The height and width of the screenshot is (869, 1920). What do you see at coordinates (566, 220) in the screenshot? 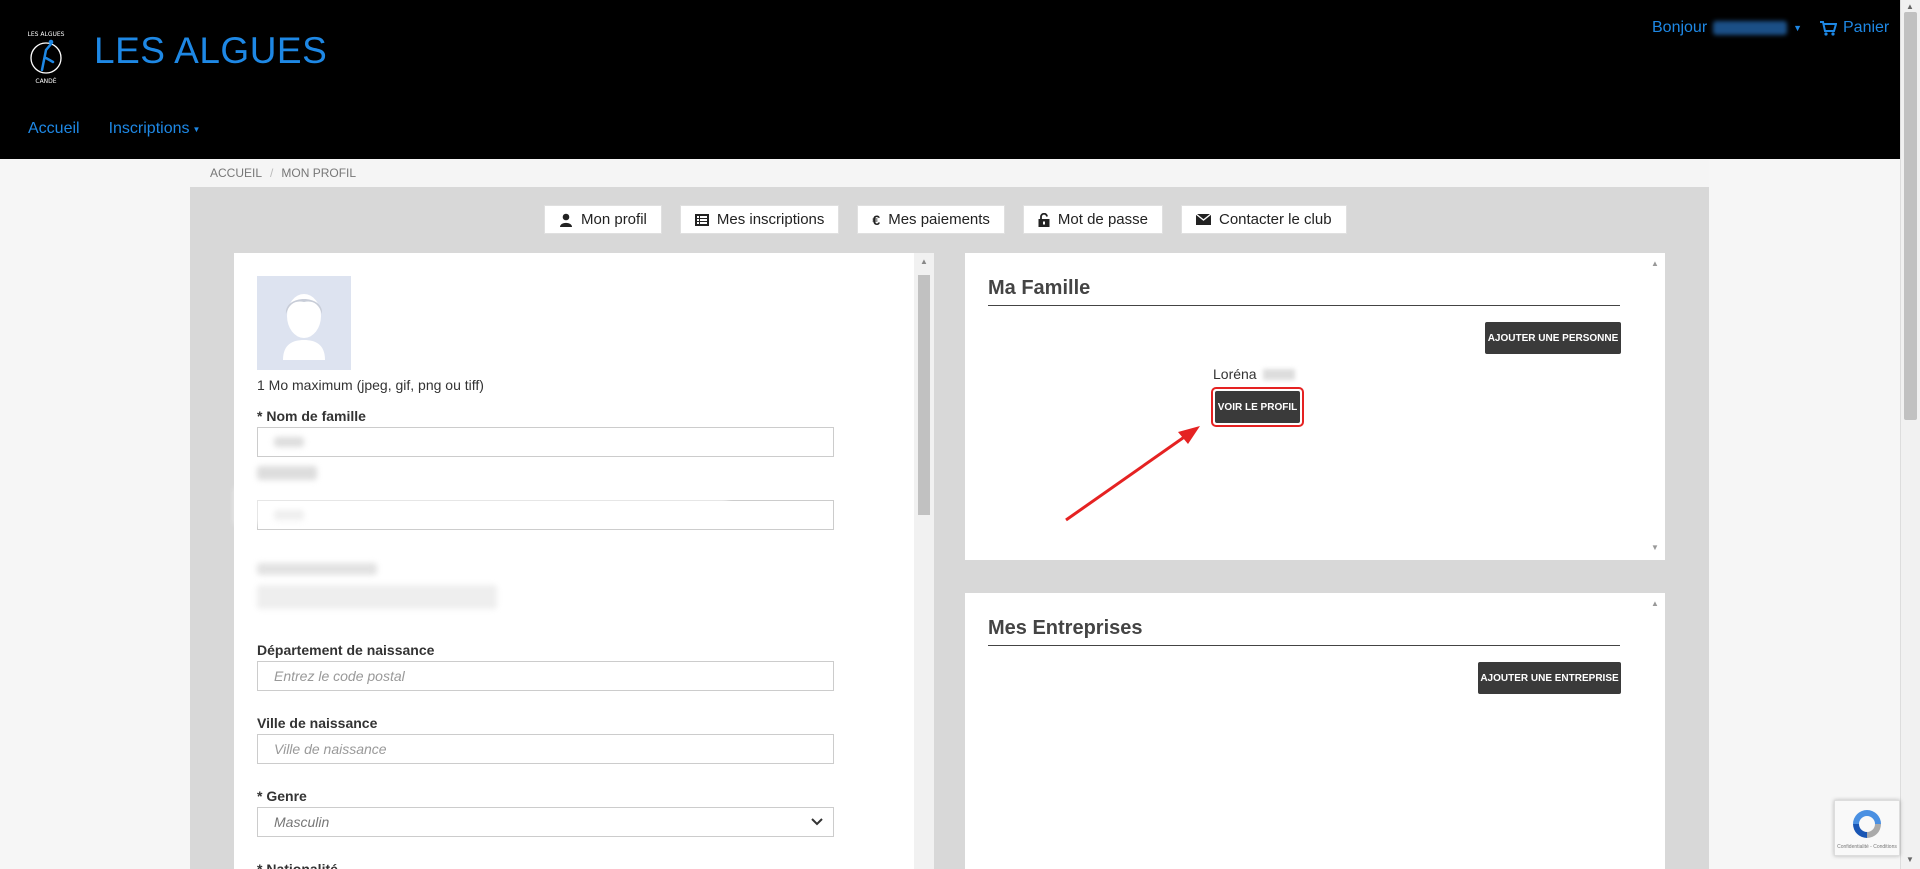
I see `user-icon` at bounding box center [566, 220].